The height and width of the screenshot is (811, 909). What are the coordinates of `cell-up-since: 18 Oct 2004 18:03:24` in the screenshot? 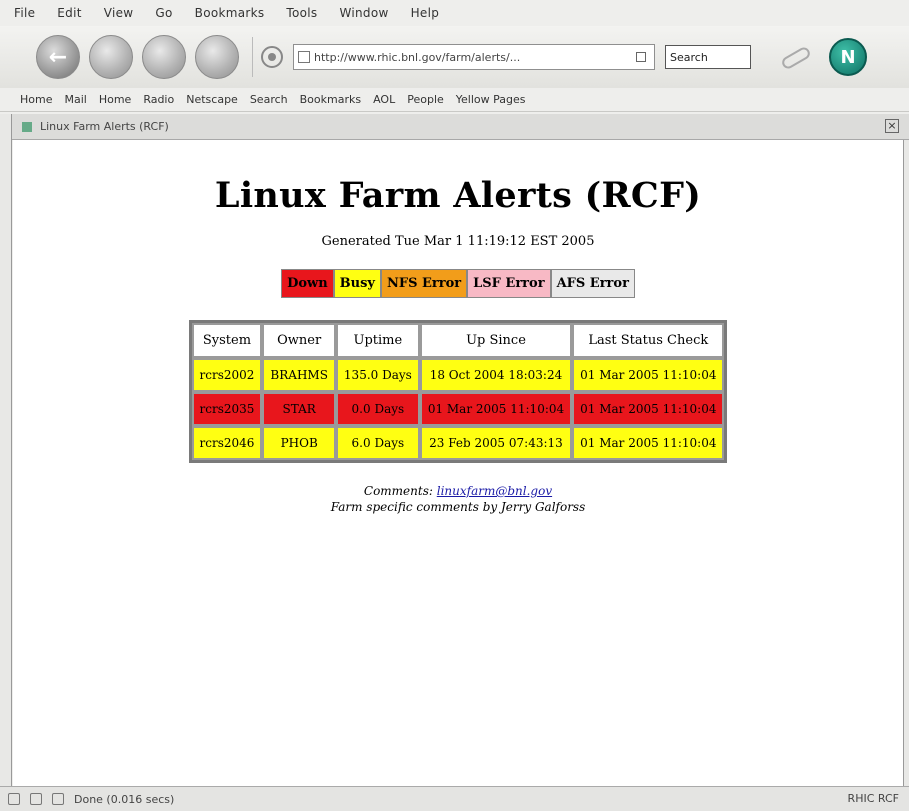 It's located at (496, 375).